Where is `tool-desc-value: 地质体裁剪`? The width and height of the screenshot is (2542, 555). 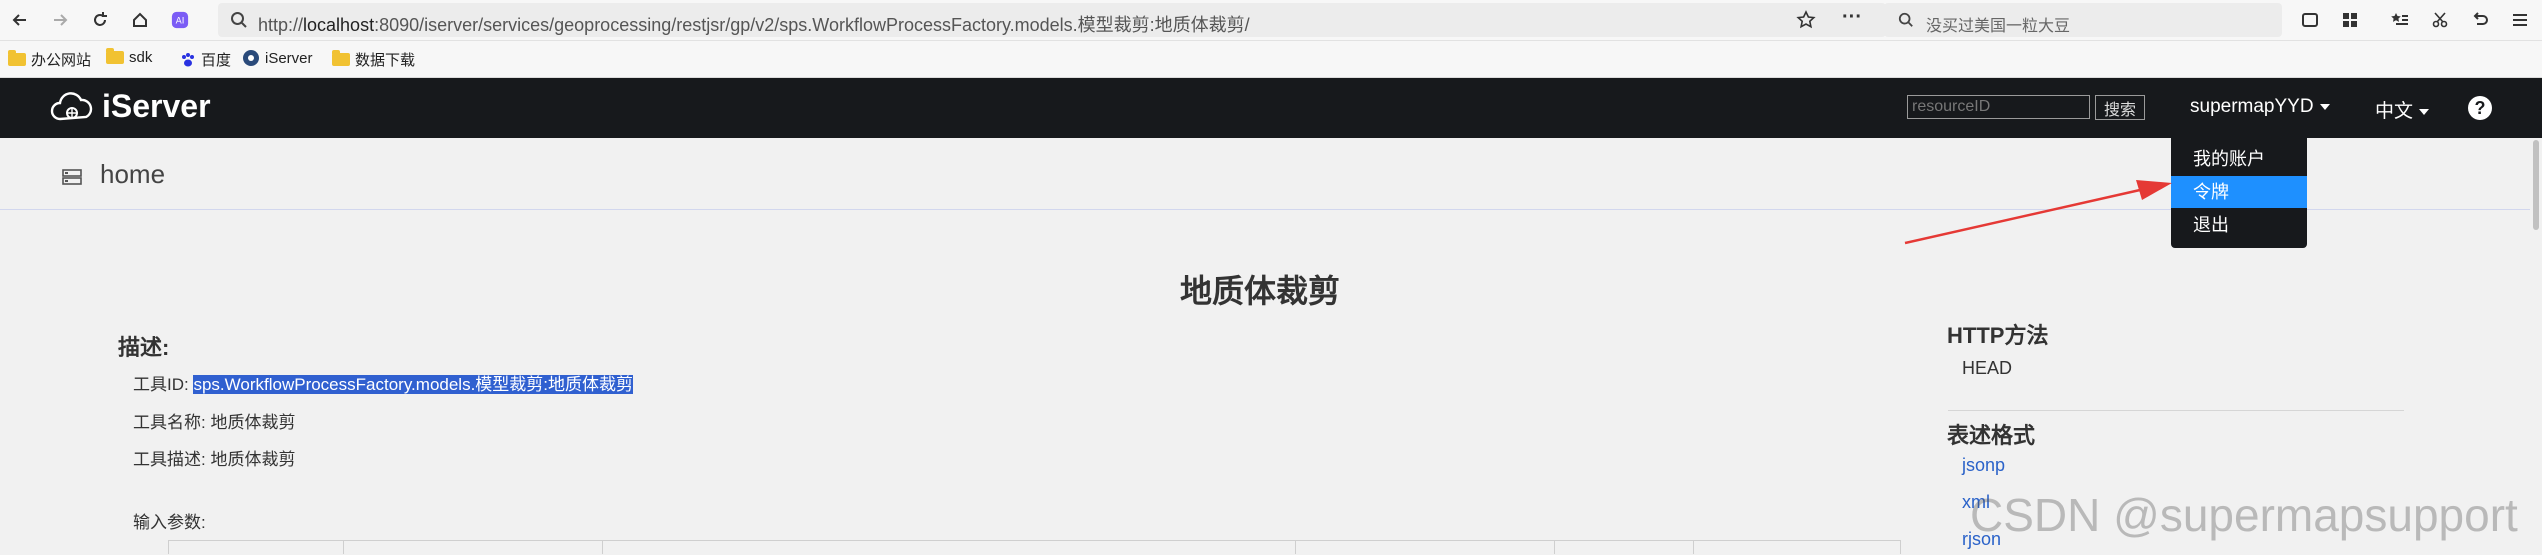 tool-desc-value: 地质体裁剪 is located at coordinates (253, 459).